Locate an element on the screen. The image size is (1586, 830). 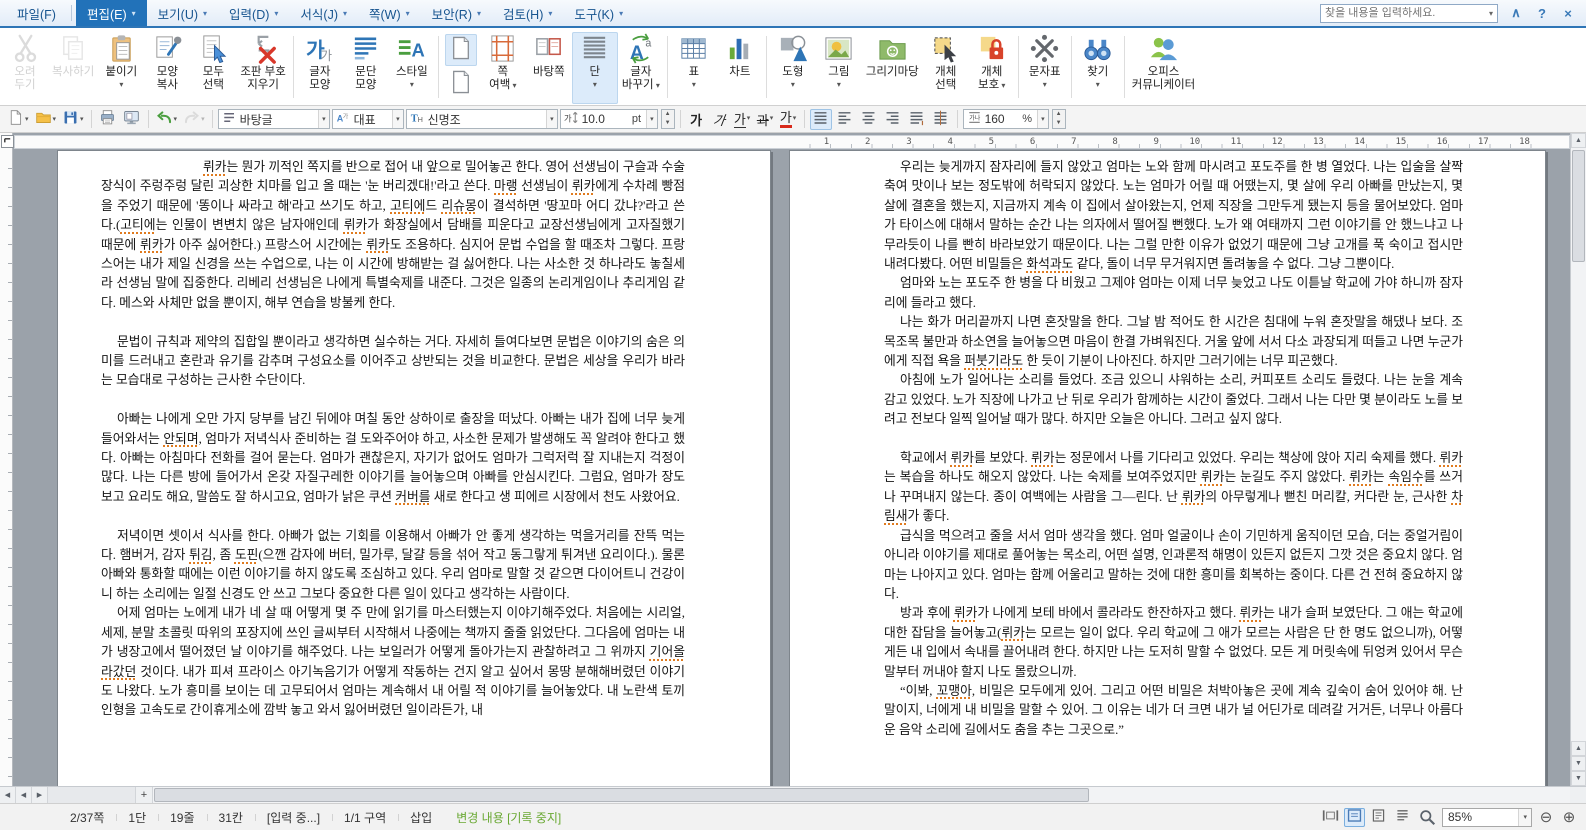
picture-button: 그림 ▾ is located at coordinates (839, 68).